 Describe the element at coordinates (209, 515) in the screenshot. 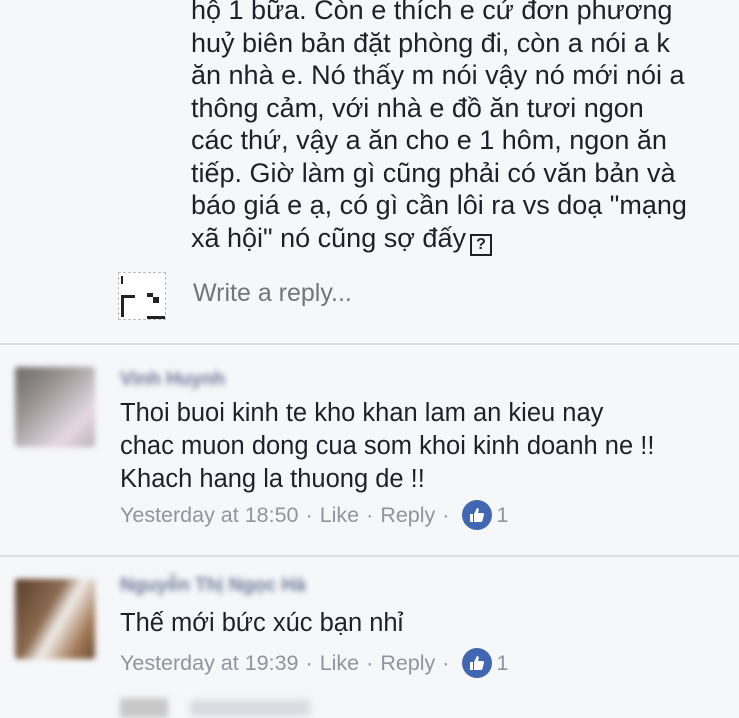

I see `comment-timestamp: Yesterday at 18:50` at that location.